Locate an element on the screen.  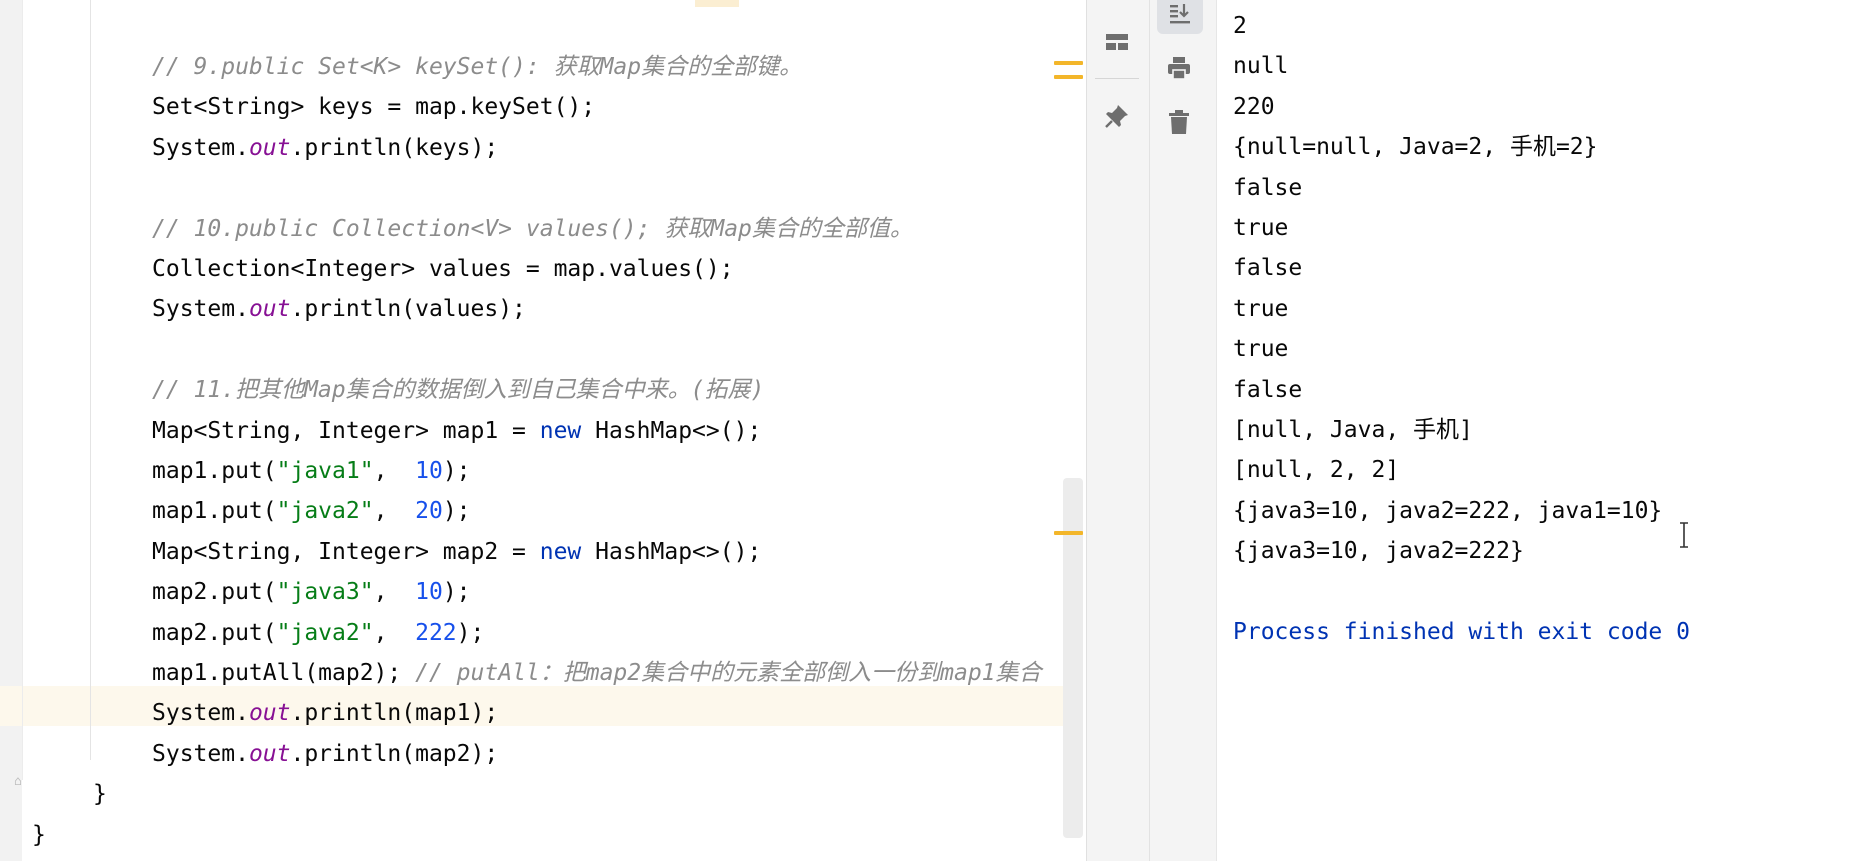
toolbar-separator is located at coordinates (1117, 78).